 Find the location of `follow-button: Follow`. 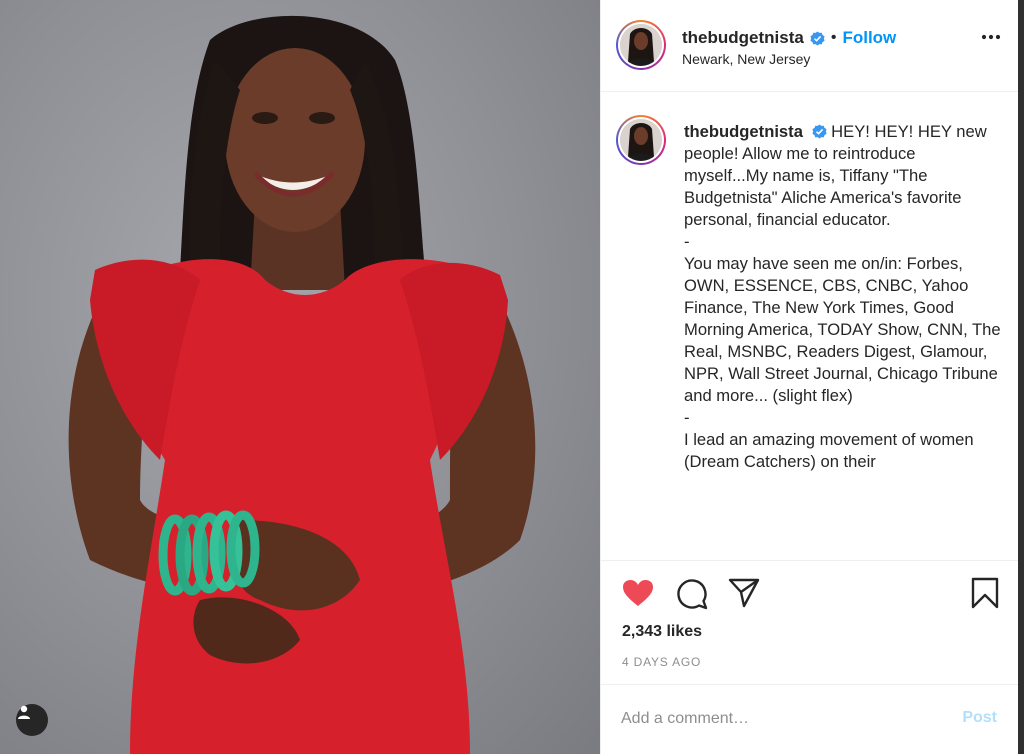

follow-button: Follow is located at coordinates (869, 38).